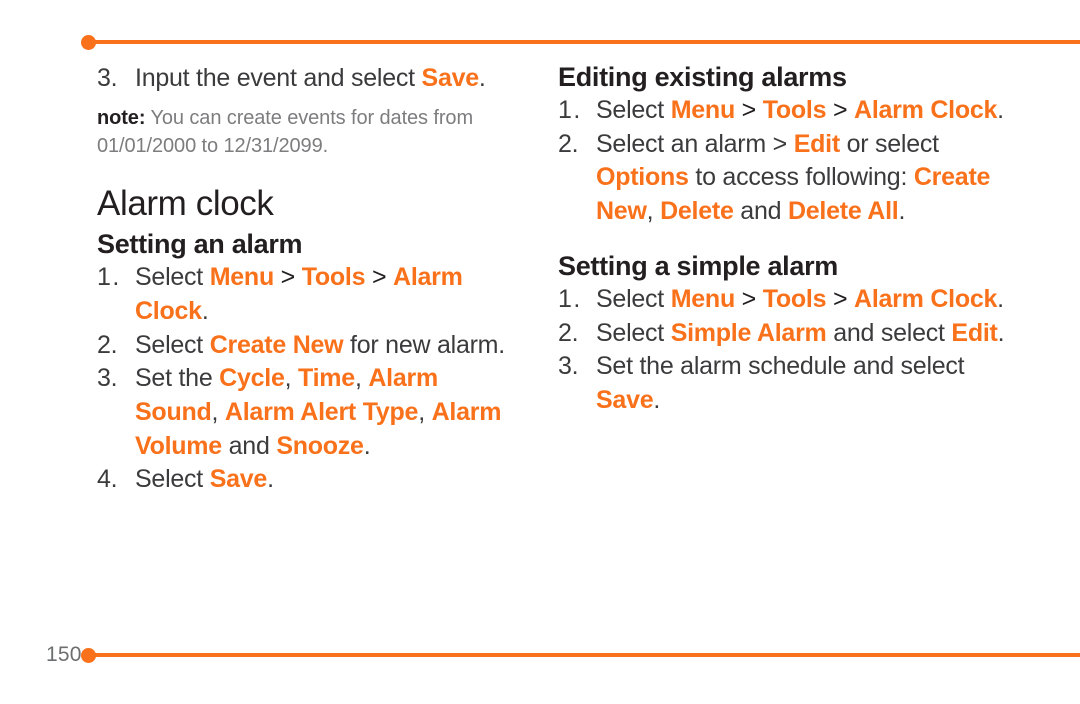 The width and height of the screenshot is (1080, 704). What do you see at coordinates (695, 143) in the screenshot?
I see `list-item-text: Select an alarm >` at bounding box center [695, 143].